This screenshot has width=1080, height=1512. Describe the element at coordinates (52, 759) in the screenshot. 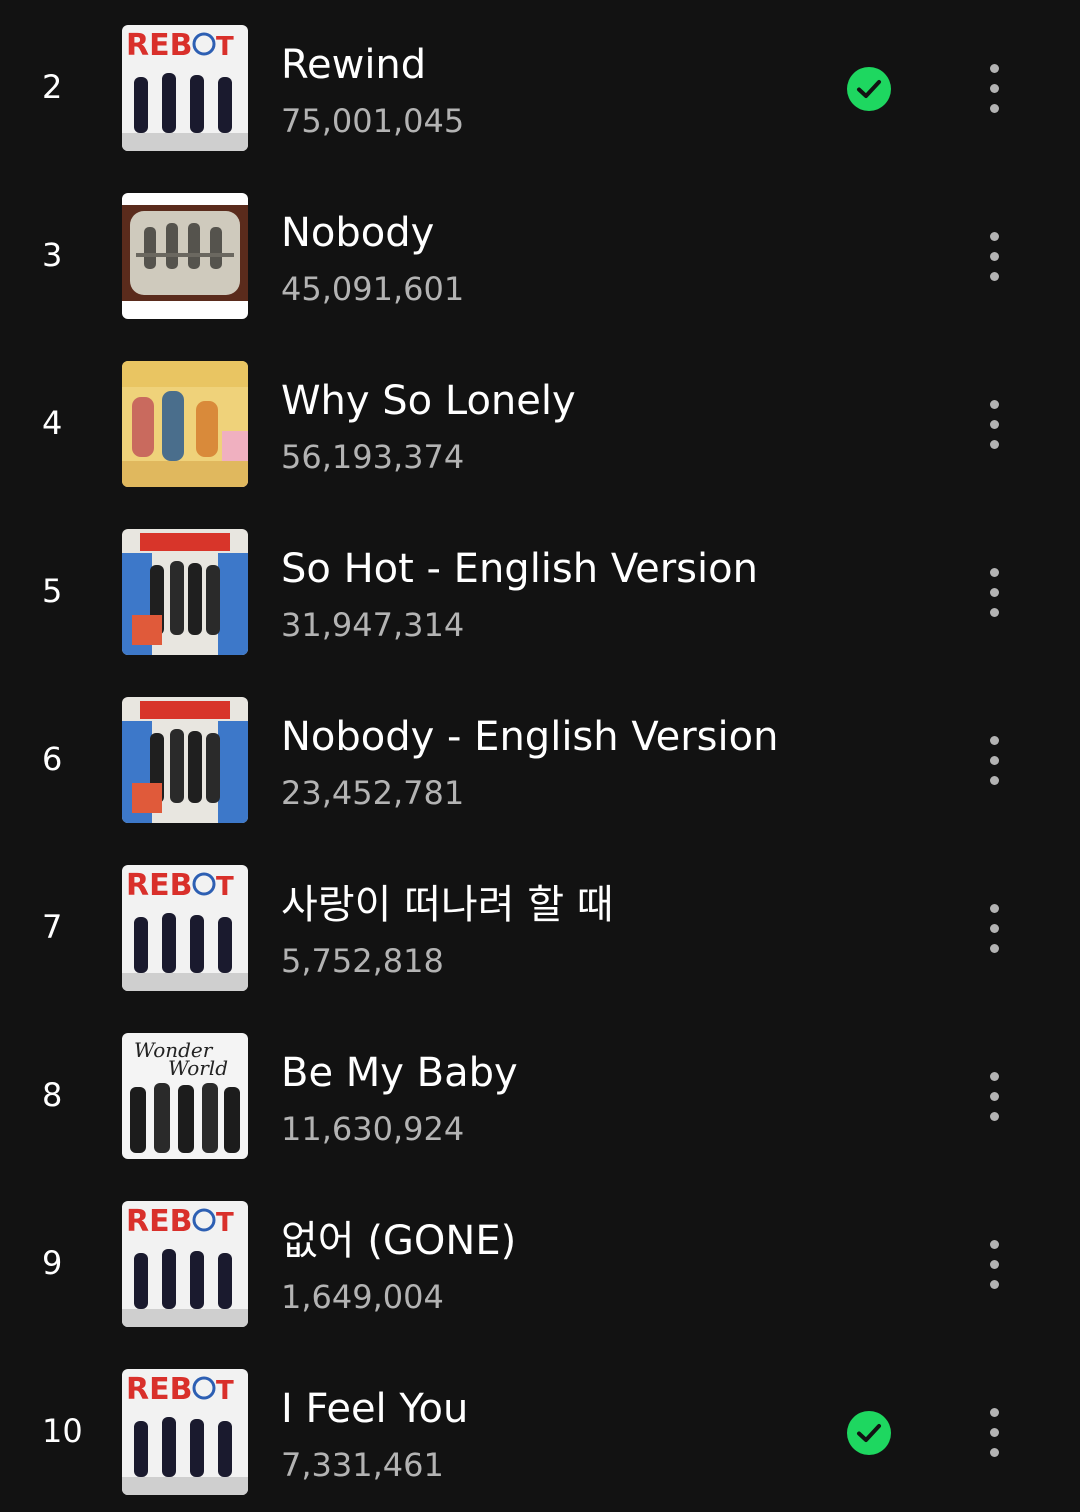

I see `track-rank: 6` at that location.